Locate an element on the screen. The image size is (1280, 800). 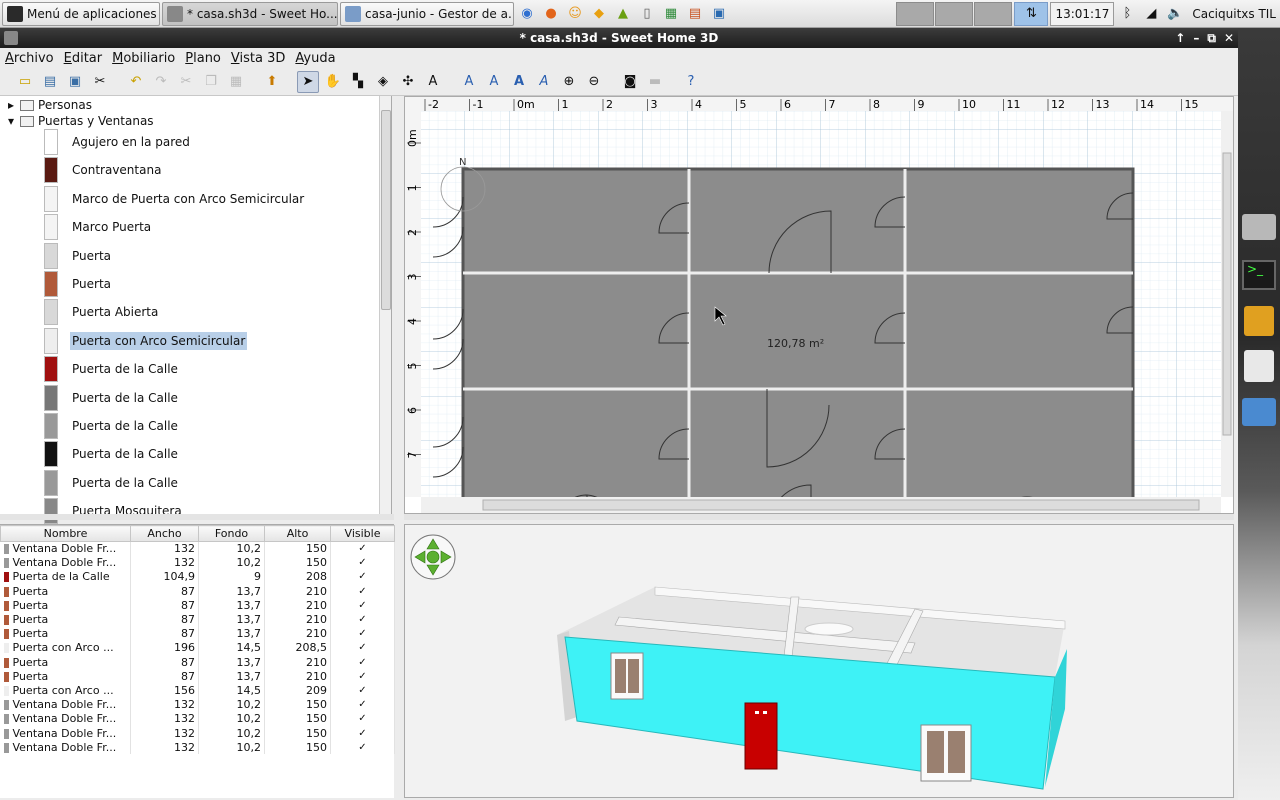
presentation-icon: ▤ is located at coordinates (695, 14).